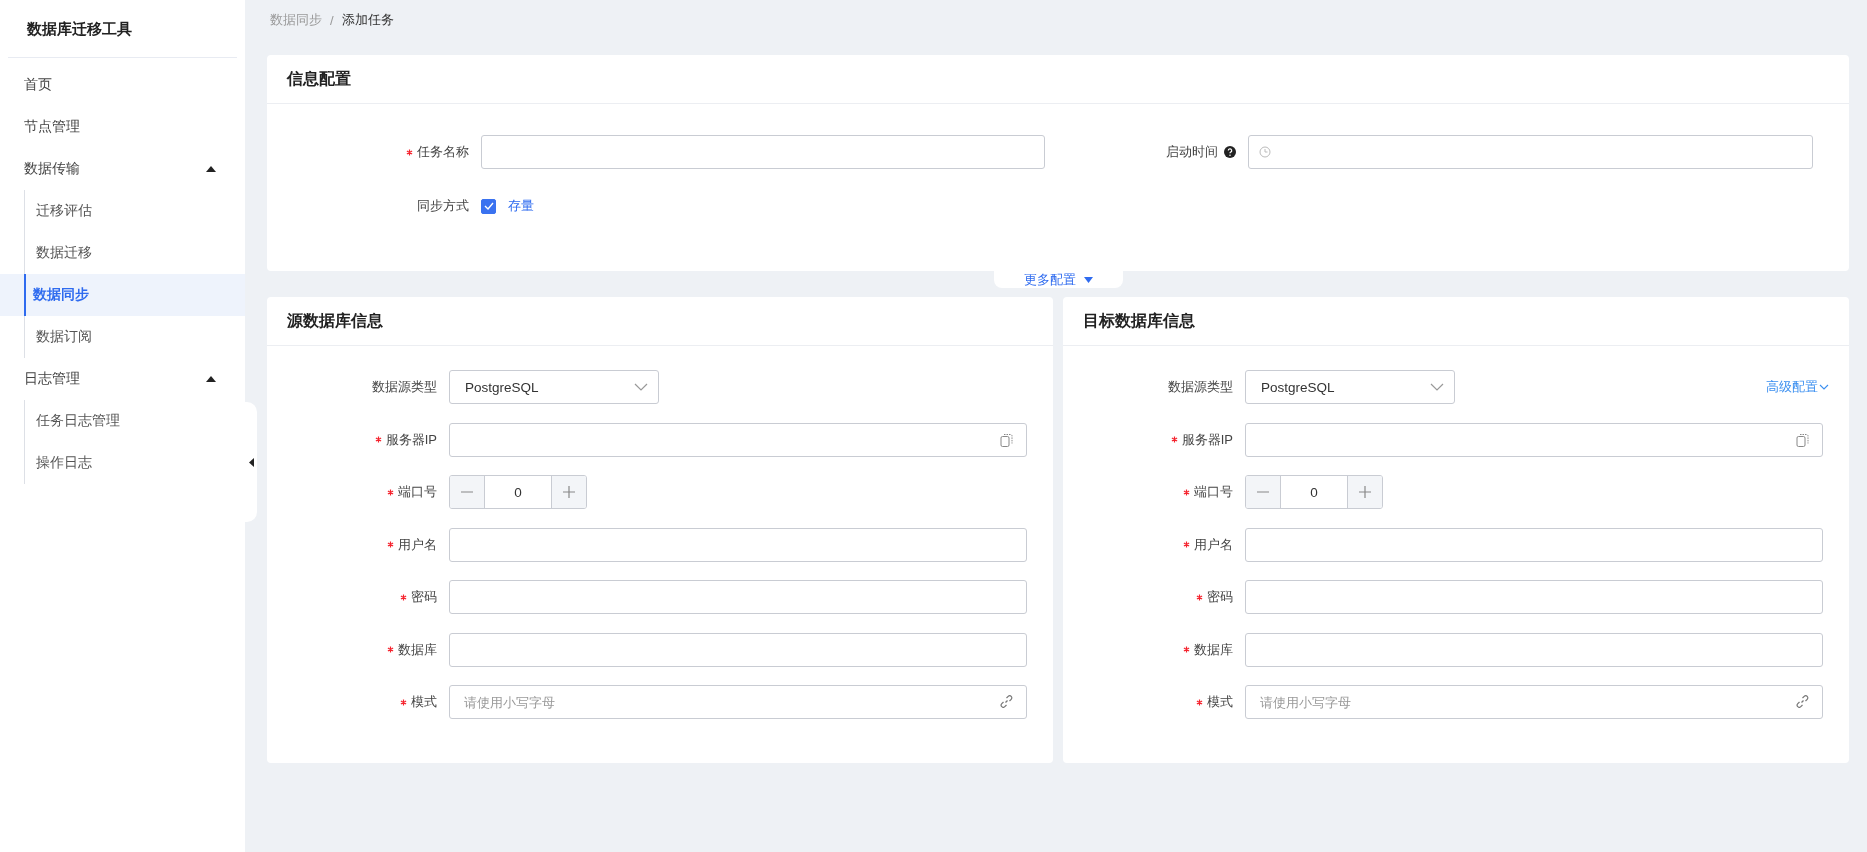  Describe the element at coordinates (134, 421) in the screenshot. I see `submenu-item: 任务日志管理` at that location.